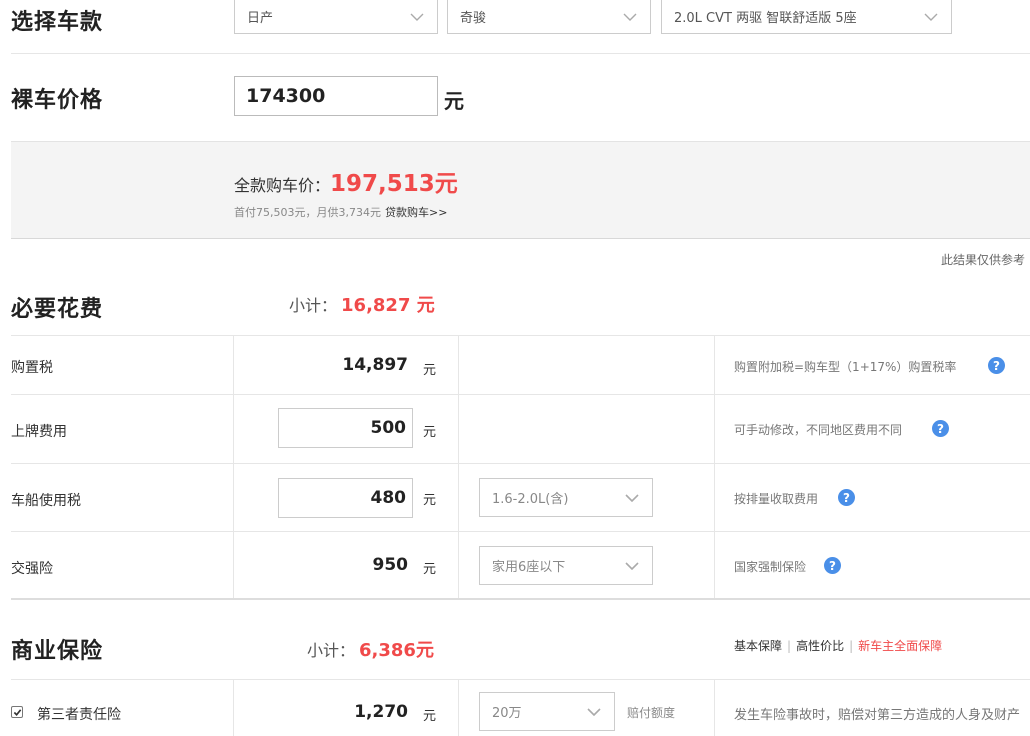  I want to click on displacement-select: 1.6-2.0L(含), so click(566, 497).